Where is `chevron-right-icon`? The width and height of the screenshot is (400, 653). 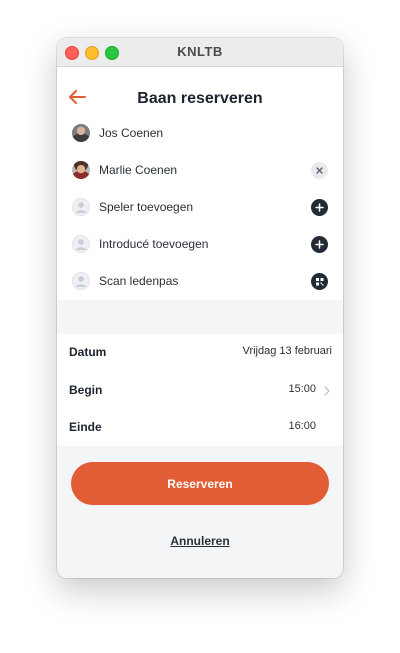
chevron-right-icon is located at coordinates (327, 390).